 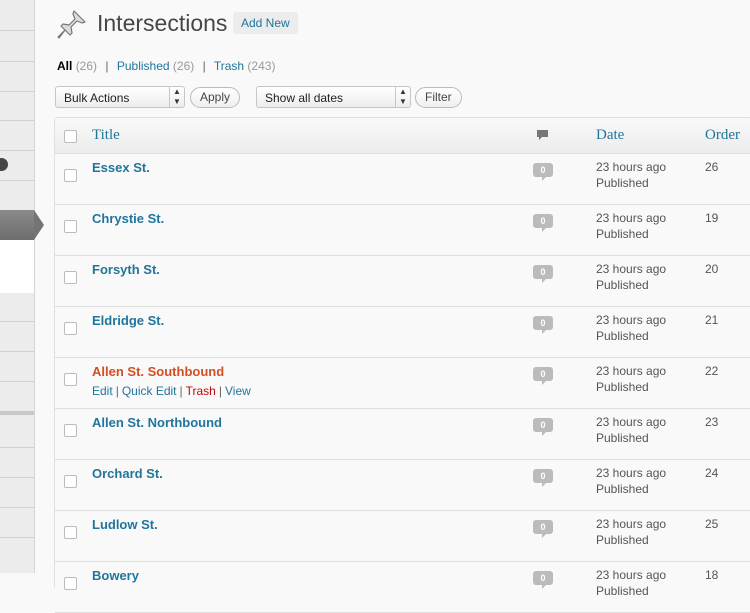 I want to click on column-order-header: Order, so click(x=722, y=135).